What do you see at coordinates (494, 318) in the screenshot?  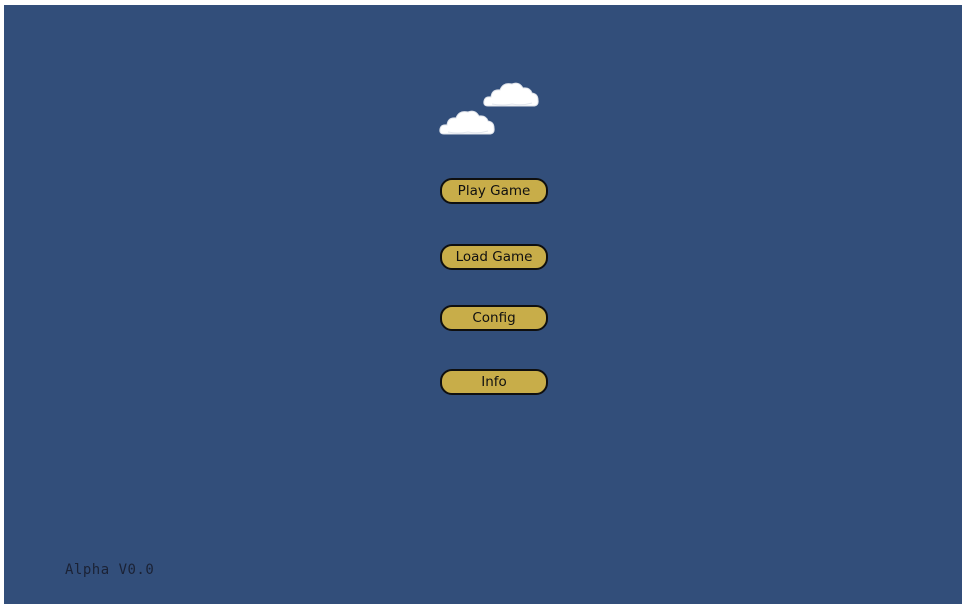 I see `config-button: Config` at bounding box center [494, 318].